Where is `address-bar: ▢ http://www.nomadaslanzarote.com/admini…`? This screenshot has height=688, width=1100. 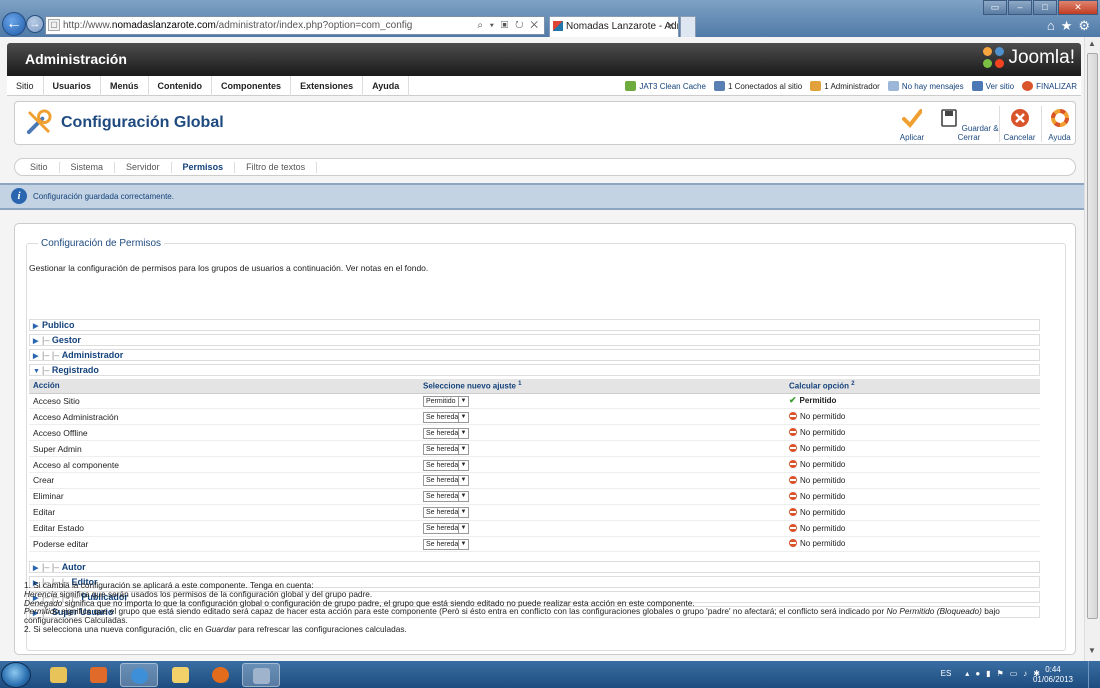
address-bar: ▢ http://www.nomadaslanzarote.com/admini… is located at coordinates (295, 25).